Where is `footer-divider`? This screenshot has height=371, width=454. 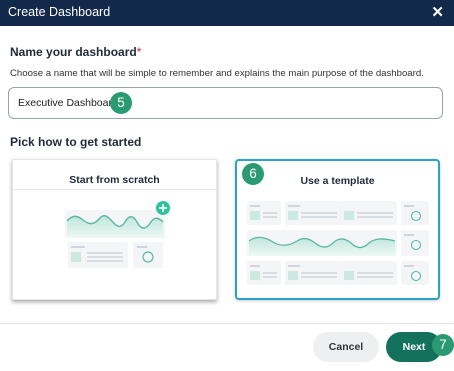 footer-divider is located at coordinates (227, 323).